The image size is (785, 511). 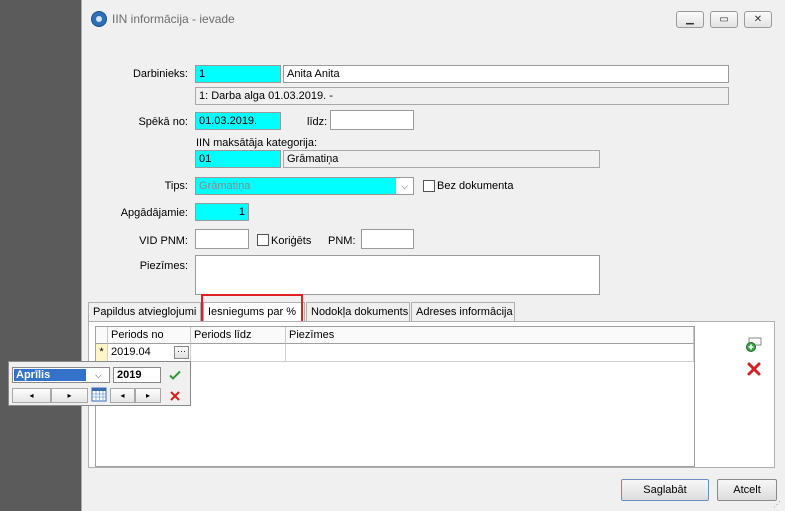 I want to click on periods-lidz-cell, so click(x=238, y=353).